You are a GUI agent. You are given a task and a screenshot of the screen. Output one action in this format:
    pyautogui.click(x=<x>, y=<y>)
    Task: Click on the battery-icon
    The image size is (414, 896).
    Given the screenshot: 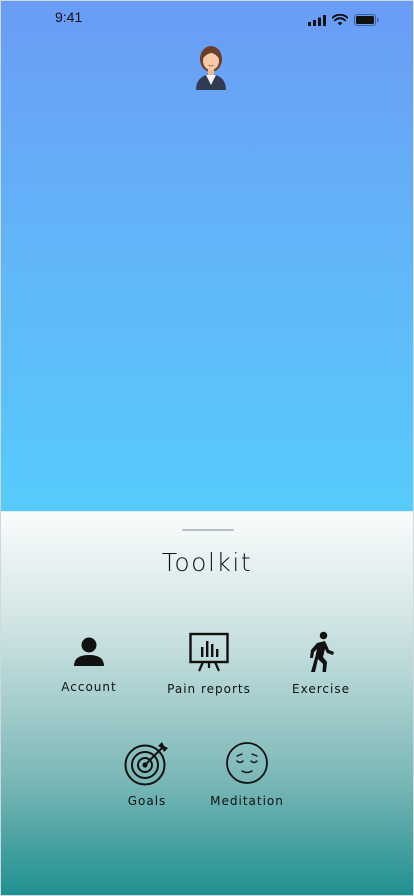 What is the action you would take?
    pyautogui.click(x=366, y=20)
    